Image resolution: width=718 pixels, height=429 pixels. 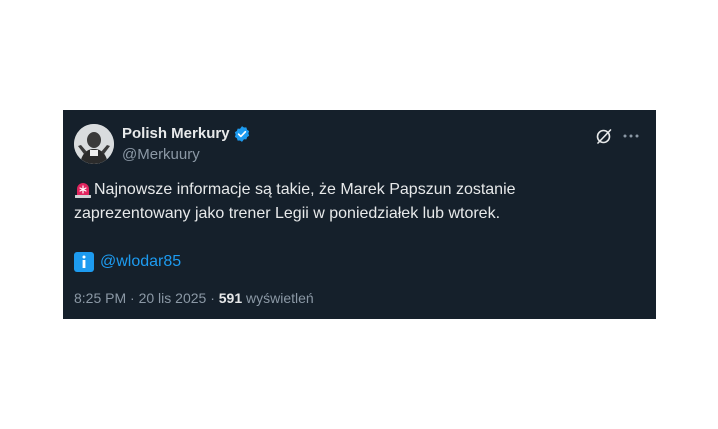 I want to click on tweet-meta: 8:25 PM · 20 lis 2025 · 591 wyświetleń, so click(x=194, y=298).